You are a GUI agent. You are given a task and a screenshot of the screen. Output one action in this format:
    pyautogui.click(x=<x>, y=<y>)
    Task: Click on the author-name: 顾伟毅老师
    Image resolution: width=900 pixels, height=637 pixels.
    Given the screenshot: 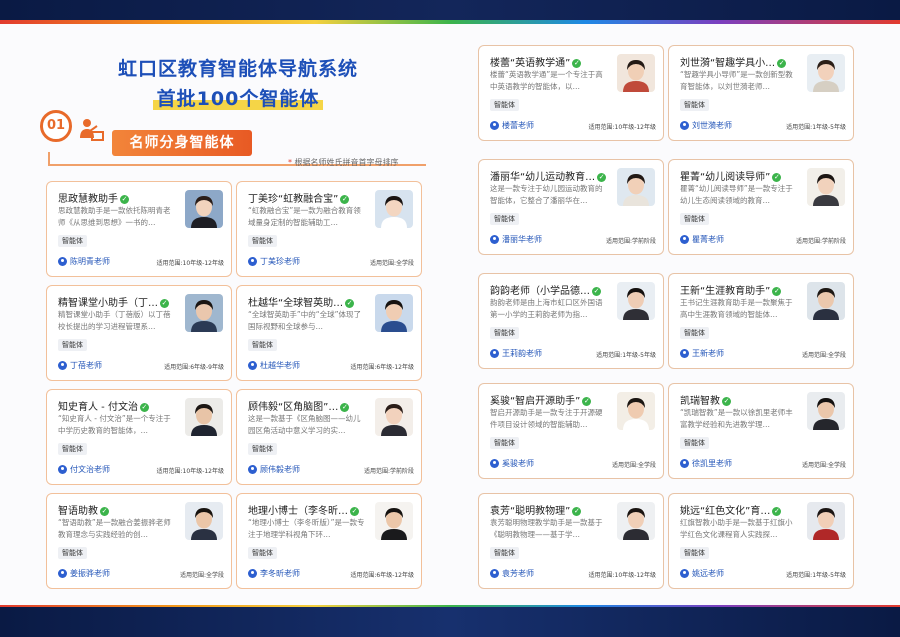 What is the action you would take?
    pyautogui.click(x=280, y=469)
    